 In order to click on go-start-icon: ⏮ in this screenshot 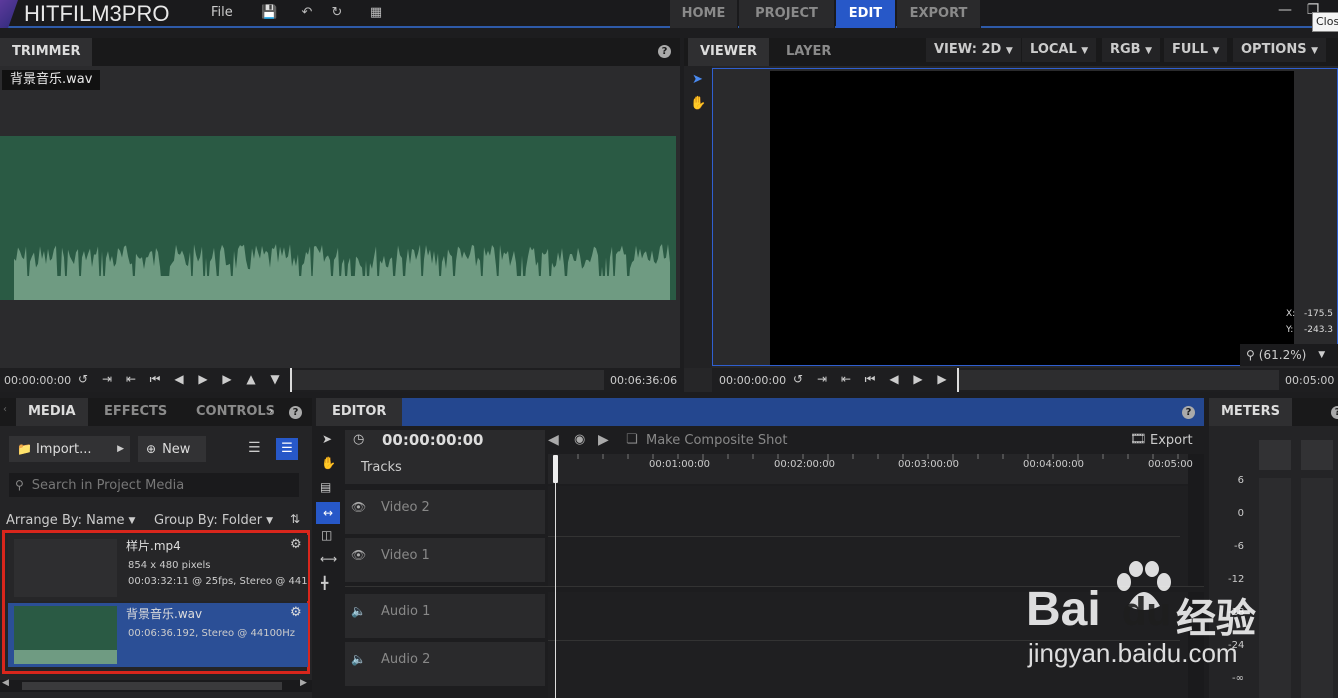, I will do `click(155, 379)`.